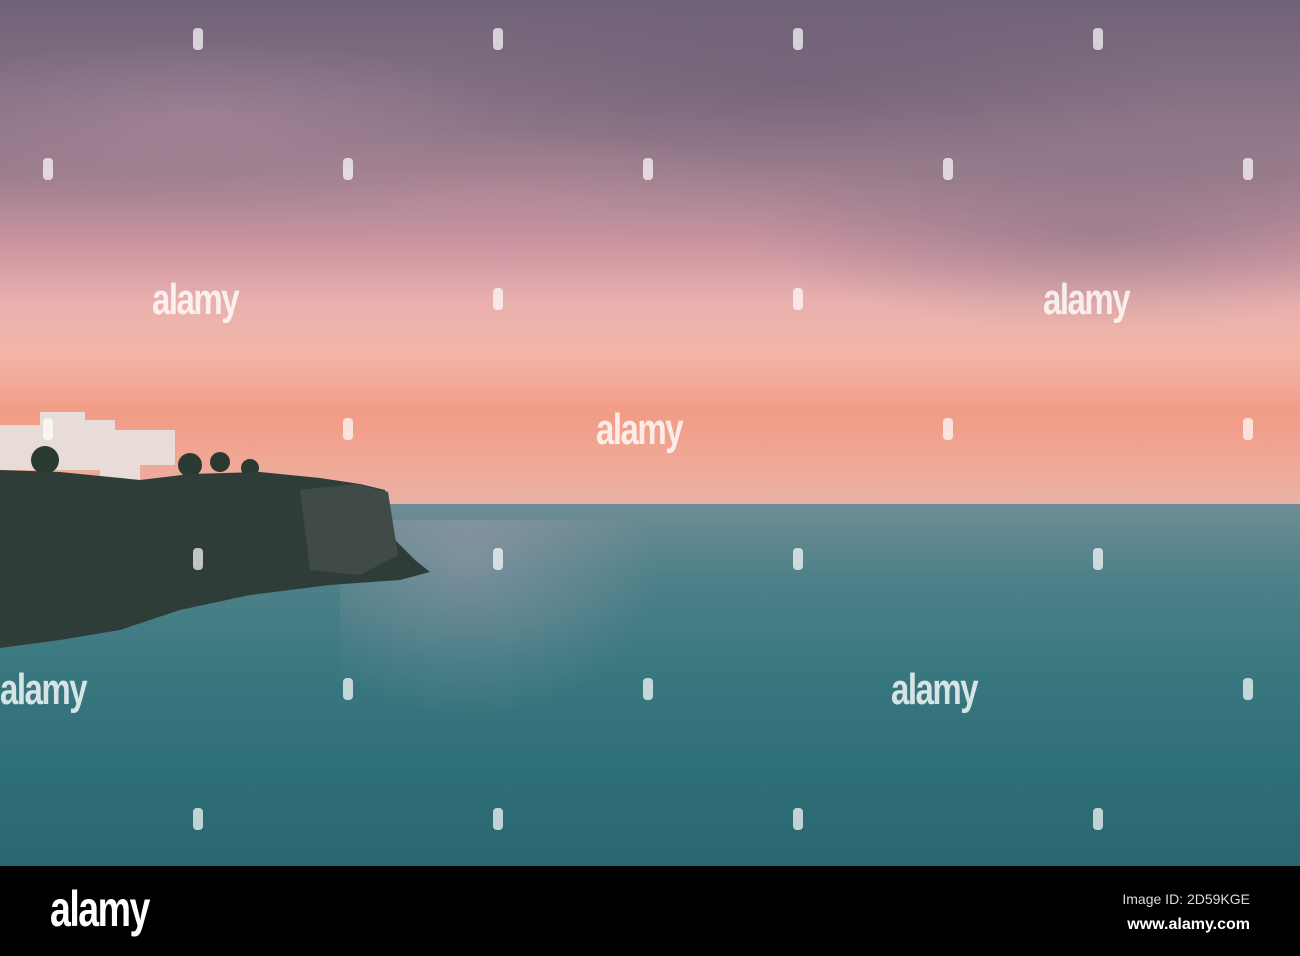 The height and width of the screenshot is (956, 1300). Describe the element at coordinates (349, 529) in the screenshot. I see `rock-face` at that location.